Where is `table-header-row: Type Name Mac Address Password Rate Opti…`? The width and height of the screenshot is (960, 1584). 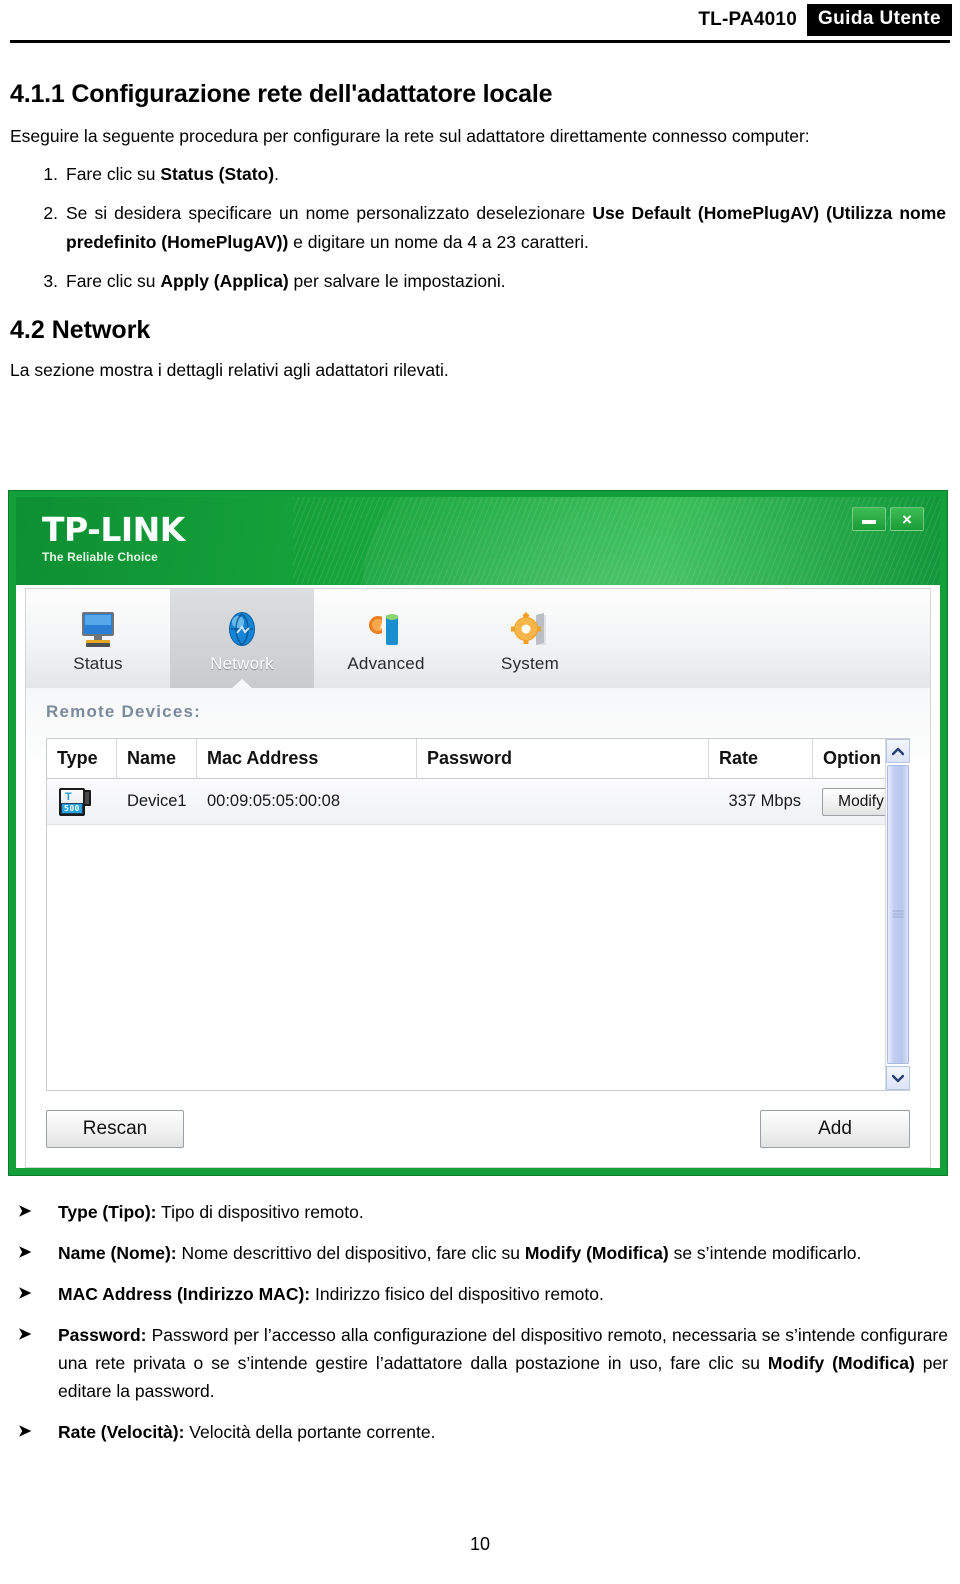 table-header-row: Type Name Mac Address Password Rate Opti… is located at coordinates (478, 759).